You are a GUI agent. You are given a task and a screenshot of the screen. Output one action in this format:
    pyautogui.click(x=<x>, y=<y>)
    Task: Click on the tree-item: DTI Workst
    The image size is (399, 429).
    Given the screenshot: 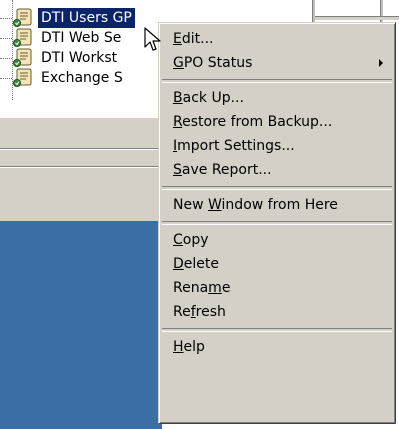 What is the action you would take?
    pyautogui.click(x=60, y=58)
    